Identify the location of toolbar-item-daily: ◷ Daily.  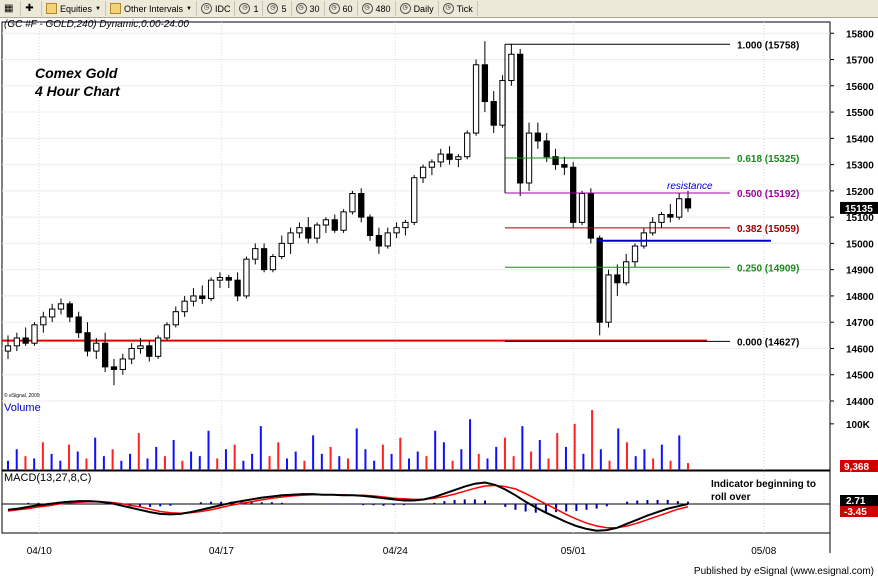
(417, 8).